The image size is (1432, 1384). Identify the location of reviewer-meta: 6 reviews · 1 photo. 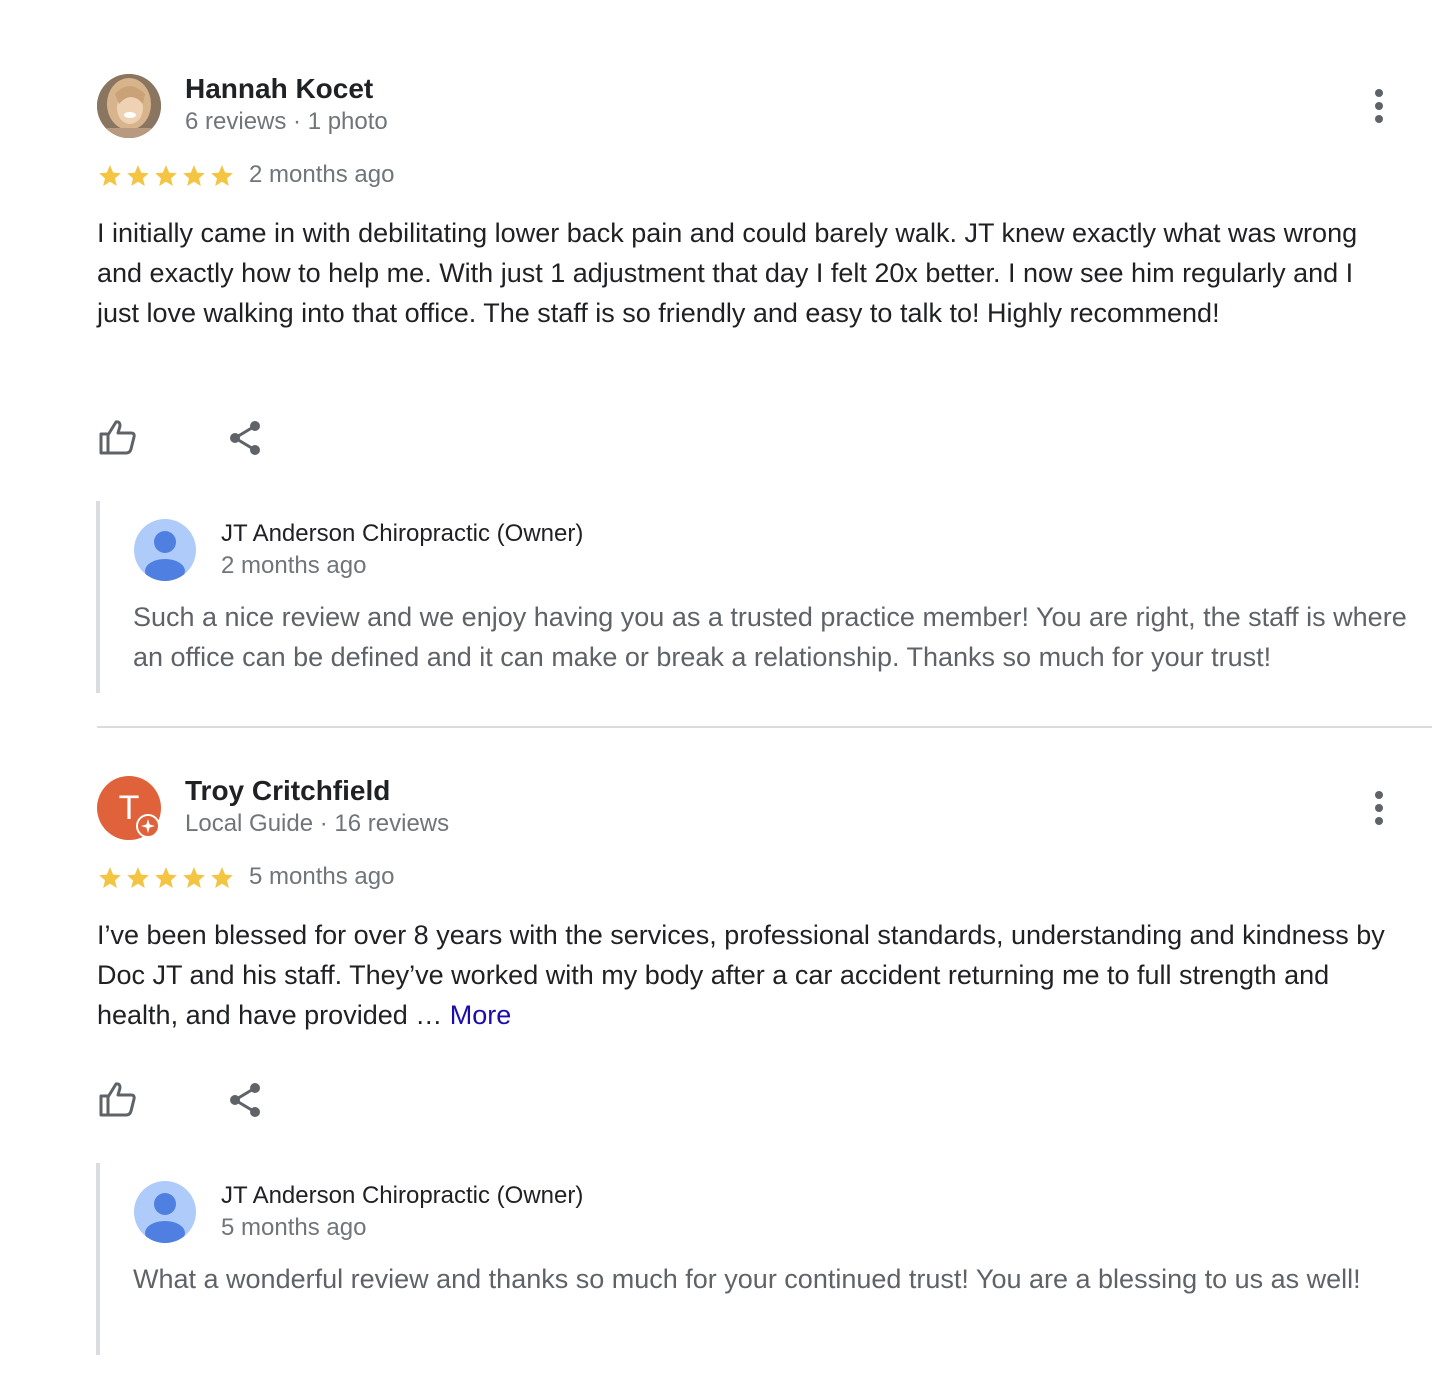
(286, 122).